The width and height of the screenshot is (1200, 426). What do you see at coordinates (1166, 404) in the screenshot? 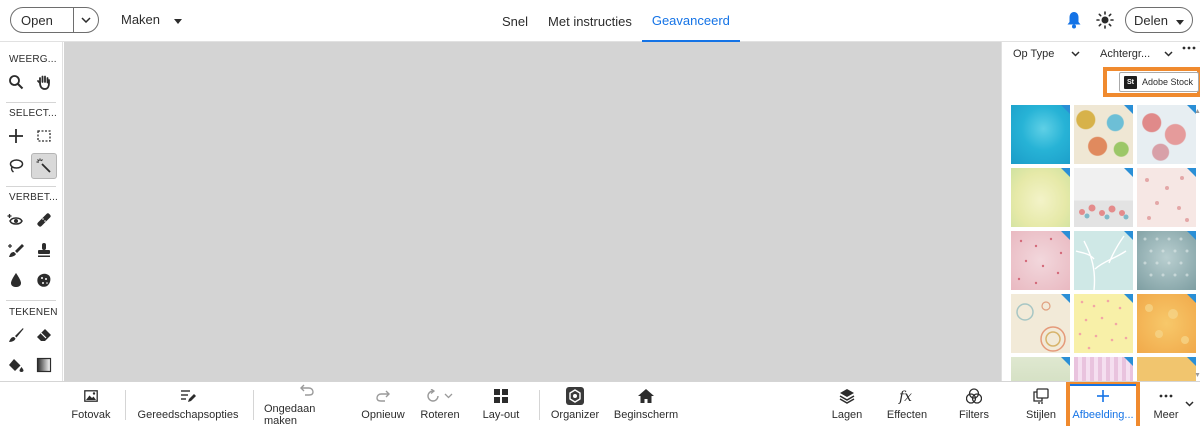
I see `more-button: Meer` at bounding box center [1166, 404].